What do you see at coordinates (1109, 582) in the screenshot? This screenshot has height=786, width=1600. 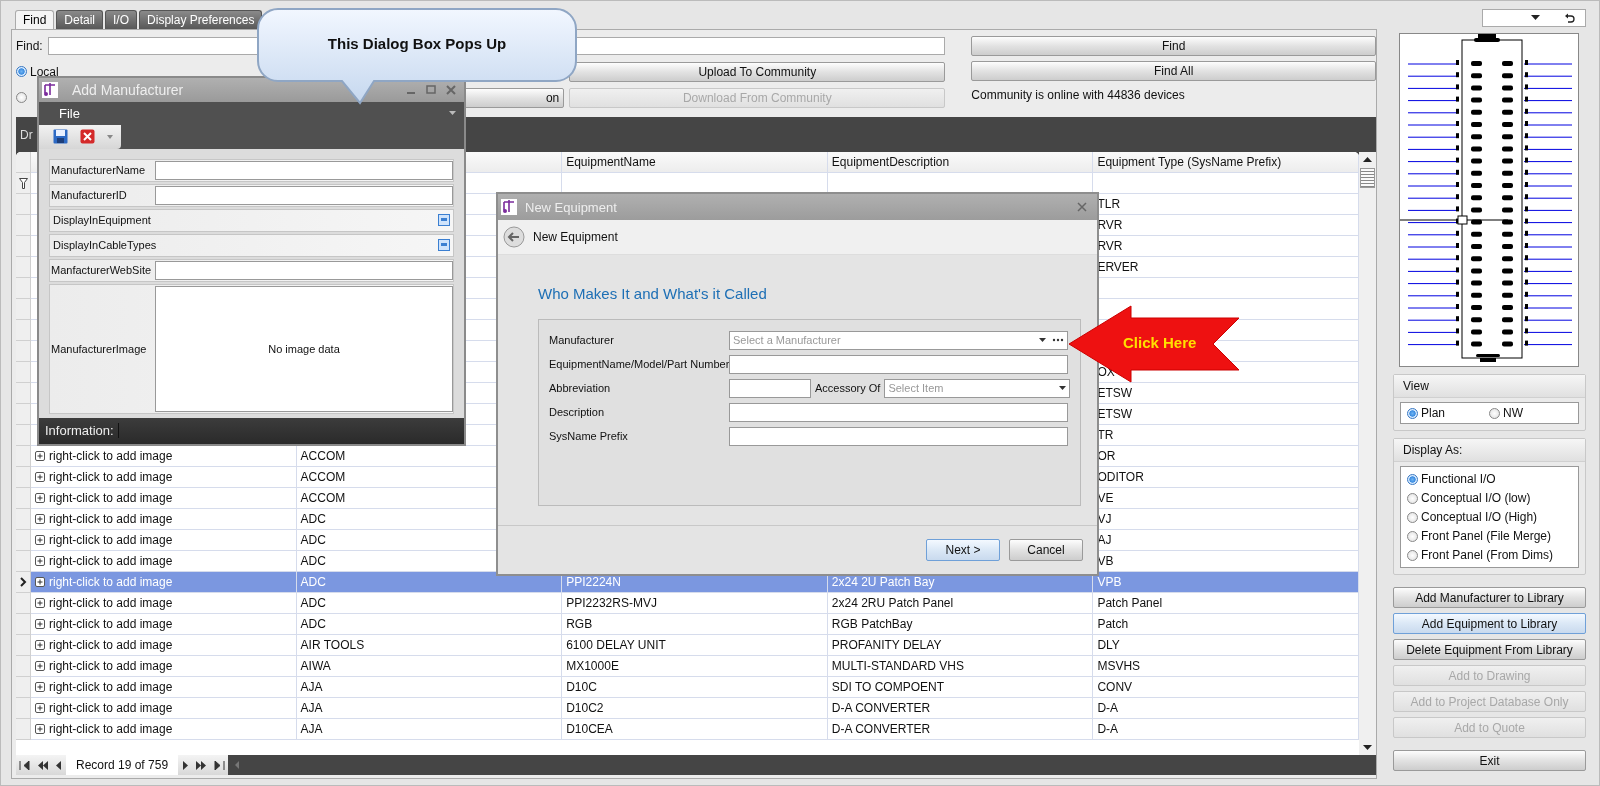 I see `table-cell: VPB` at bounding box center [1109, 582].